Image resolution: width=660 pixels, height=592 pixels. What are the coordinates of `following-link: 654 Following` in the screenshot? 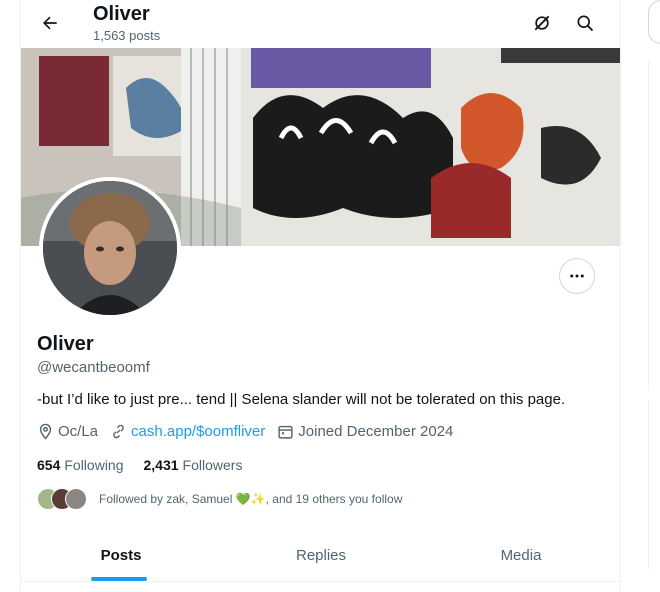 It's located at (80, 465).